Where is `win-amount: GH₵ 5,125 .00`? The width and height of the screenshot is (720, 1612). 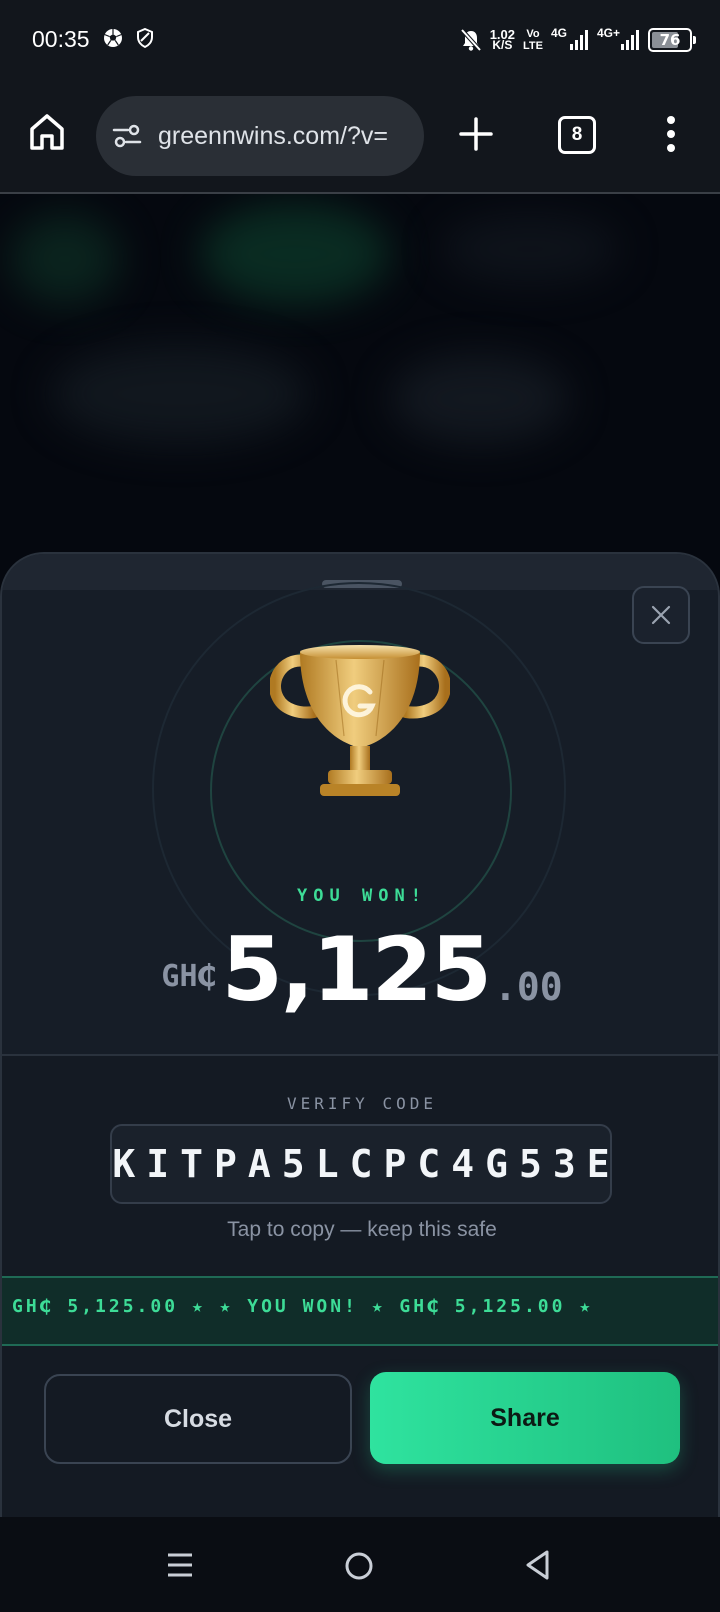 win-amount: GH₵ 5,125 .00 is located at coordinates (360, 969).